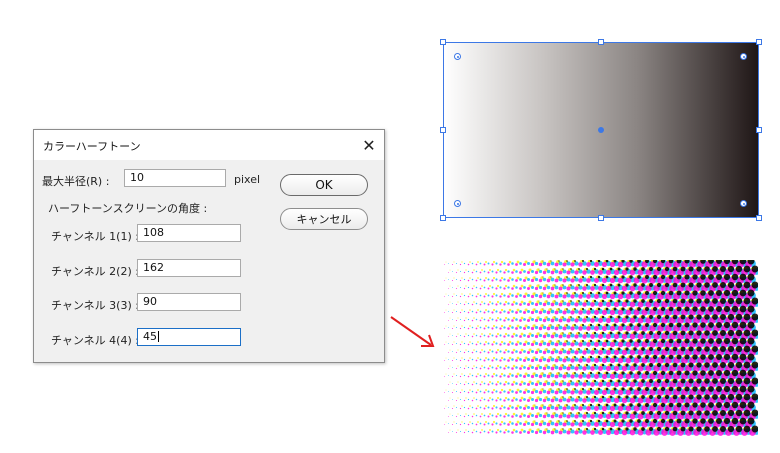 The height and width of the screenshot is (453, 780). I want to click on bounding-handle-bottom-left, so click(443, 218).